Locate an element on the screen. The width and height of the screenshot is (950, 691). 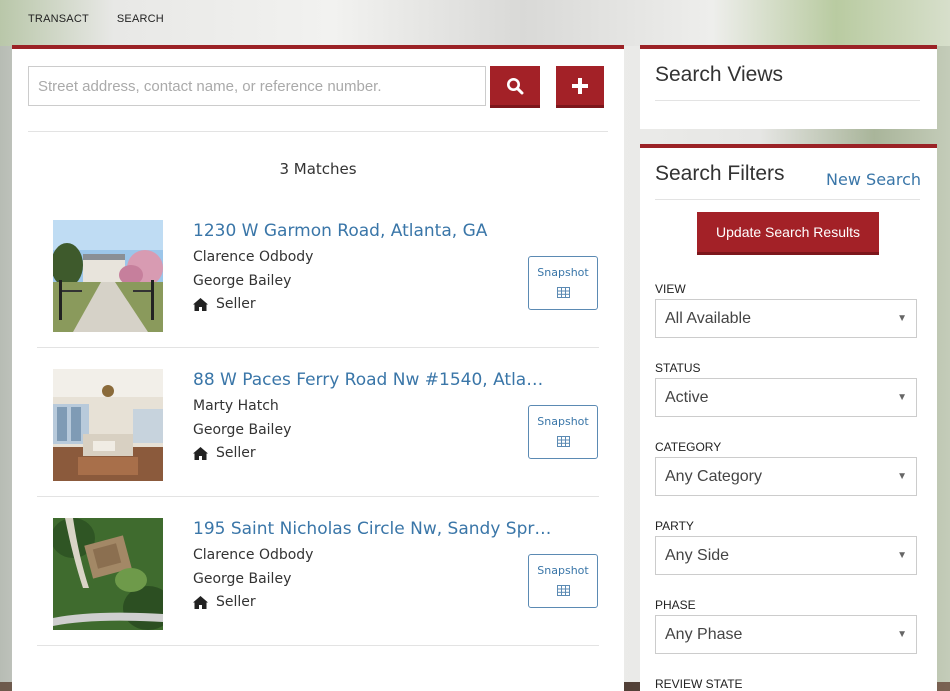
filter-label-party: PARTY is located at coordinates (674, 526).